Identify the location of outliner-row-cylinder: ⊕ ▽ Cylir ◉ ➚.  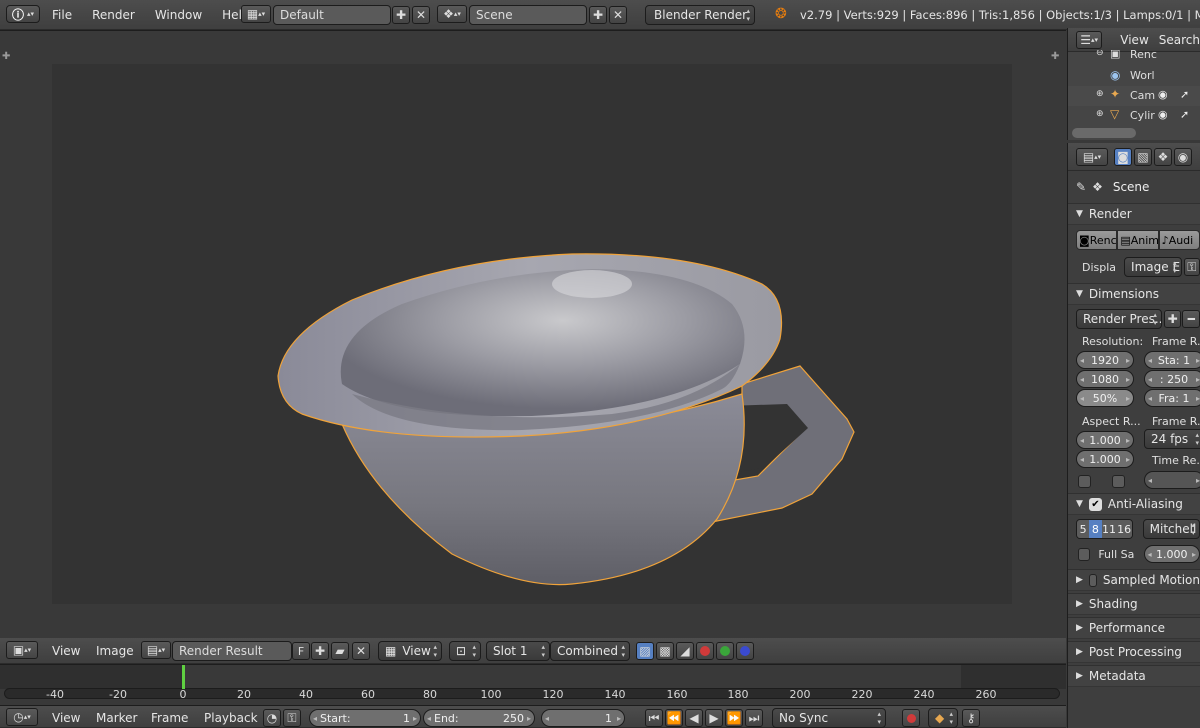
(1134, 116).